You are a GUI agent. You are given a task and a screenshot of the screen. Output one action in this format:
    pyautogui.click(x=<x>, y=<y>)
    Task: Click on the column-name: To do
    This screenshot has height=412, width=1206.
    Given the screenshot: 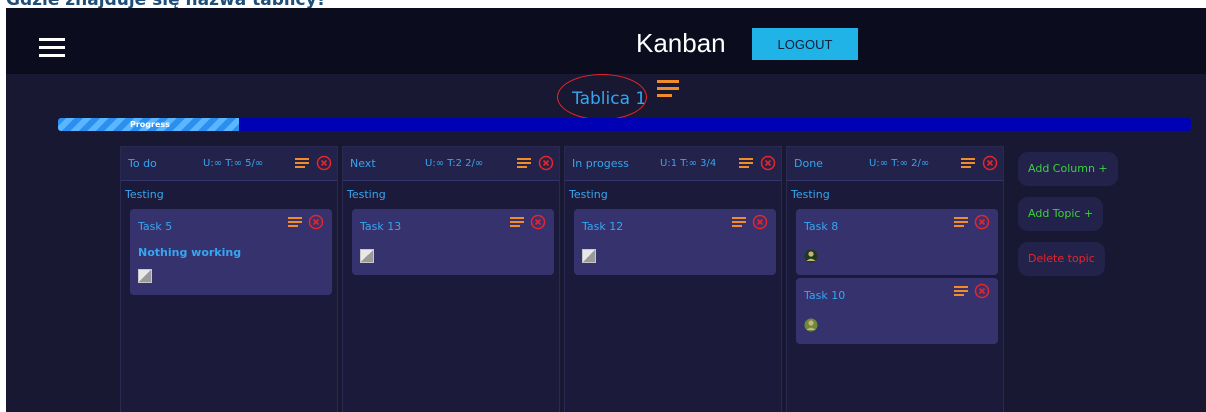 What is the action you would take?
    pyautogui.click(x=142, y=163)
    